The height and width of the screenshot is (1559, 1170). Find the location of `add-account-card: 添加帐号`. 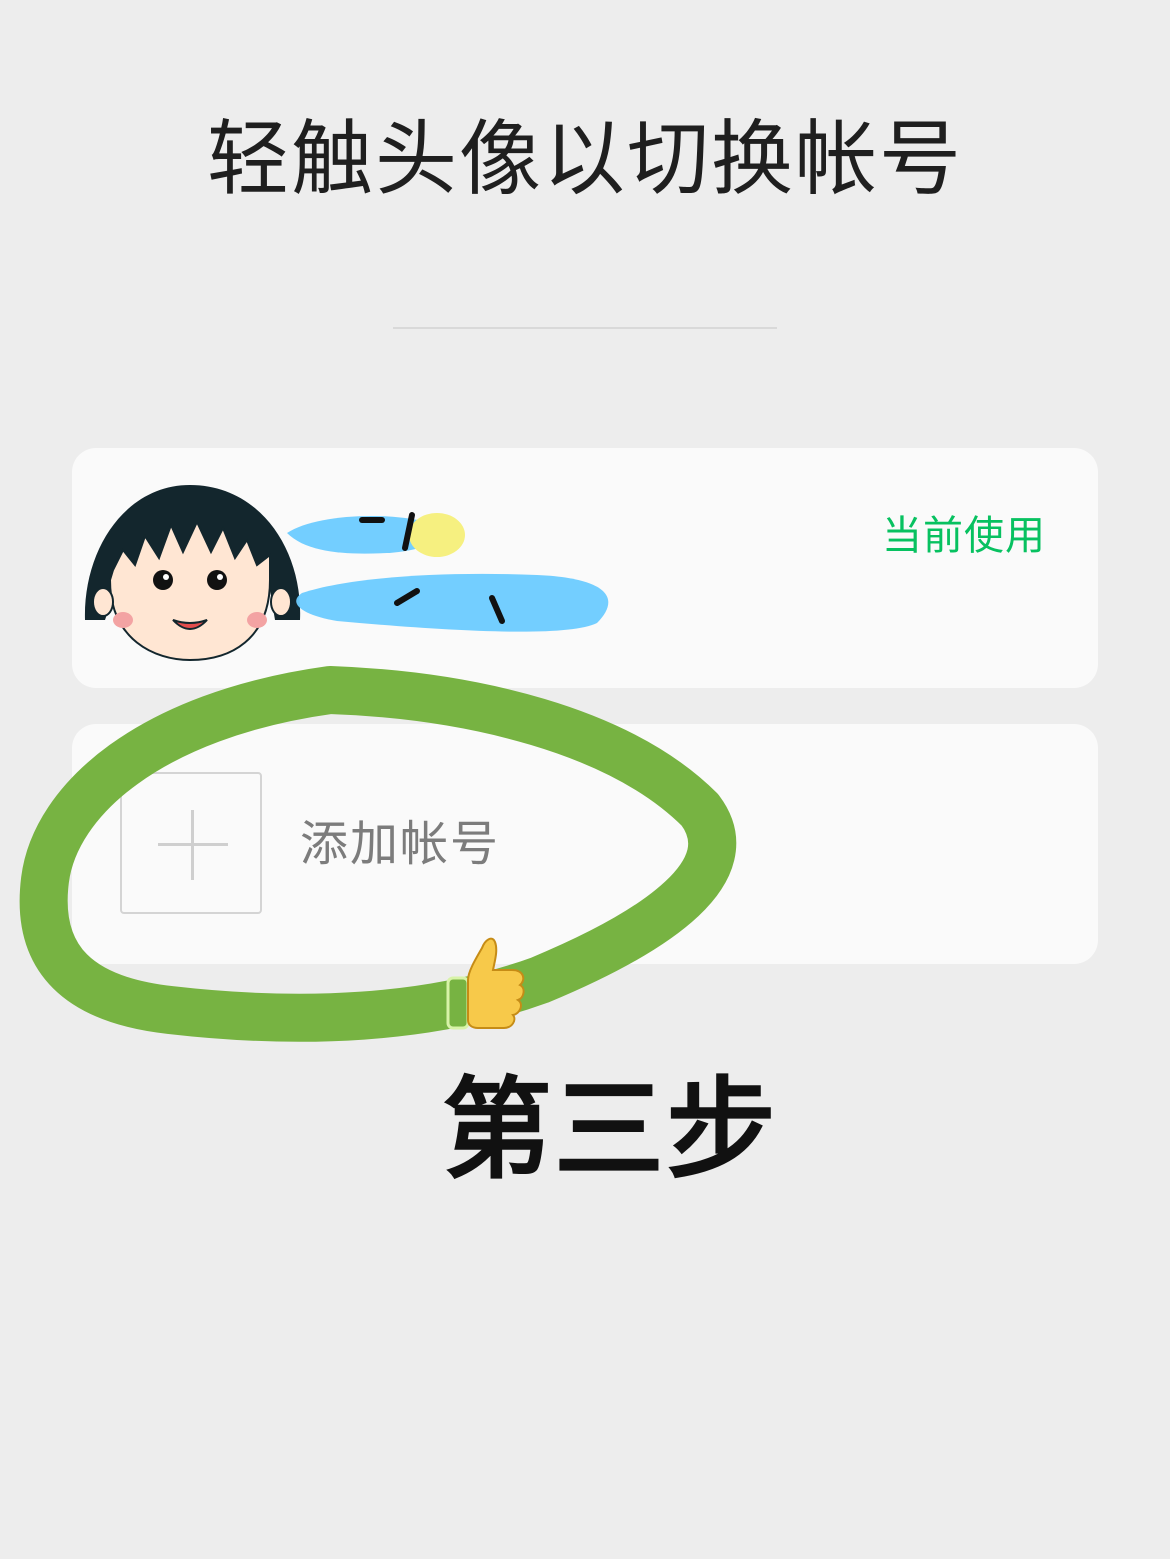

add-account-card: 添加帐号 is located at coordinates (585, 844).